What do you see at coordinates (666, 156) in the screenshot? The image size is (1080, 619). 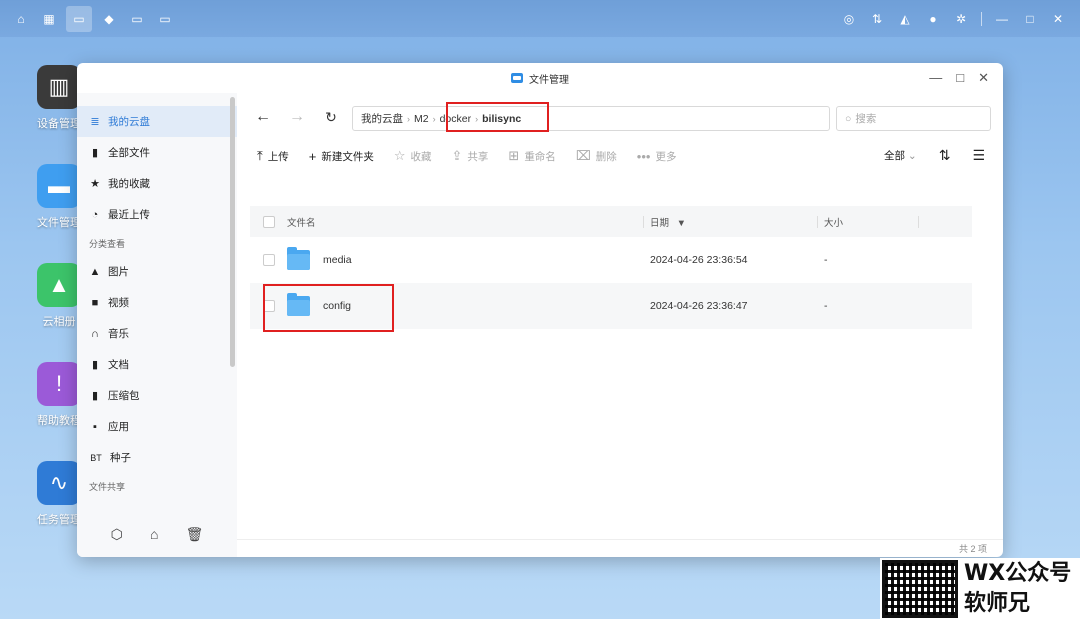 I see `more-label: 更多` at bounding box center [666, 156].